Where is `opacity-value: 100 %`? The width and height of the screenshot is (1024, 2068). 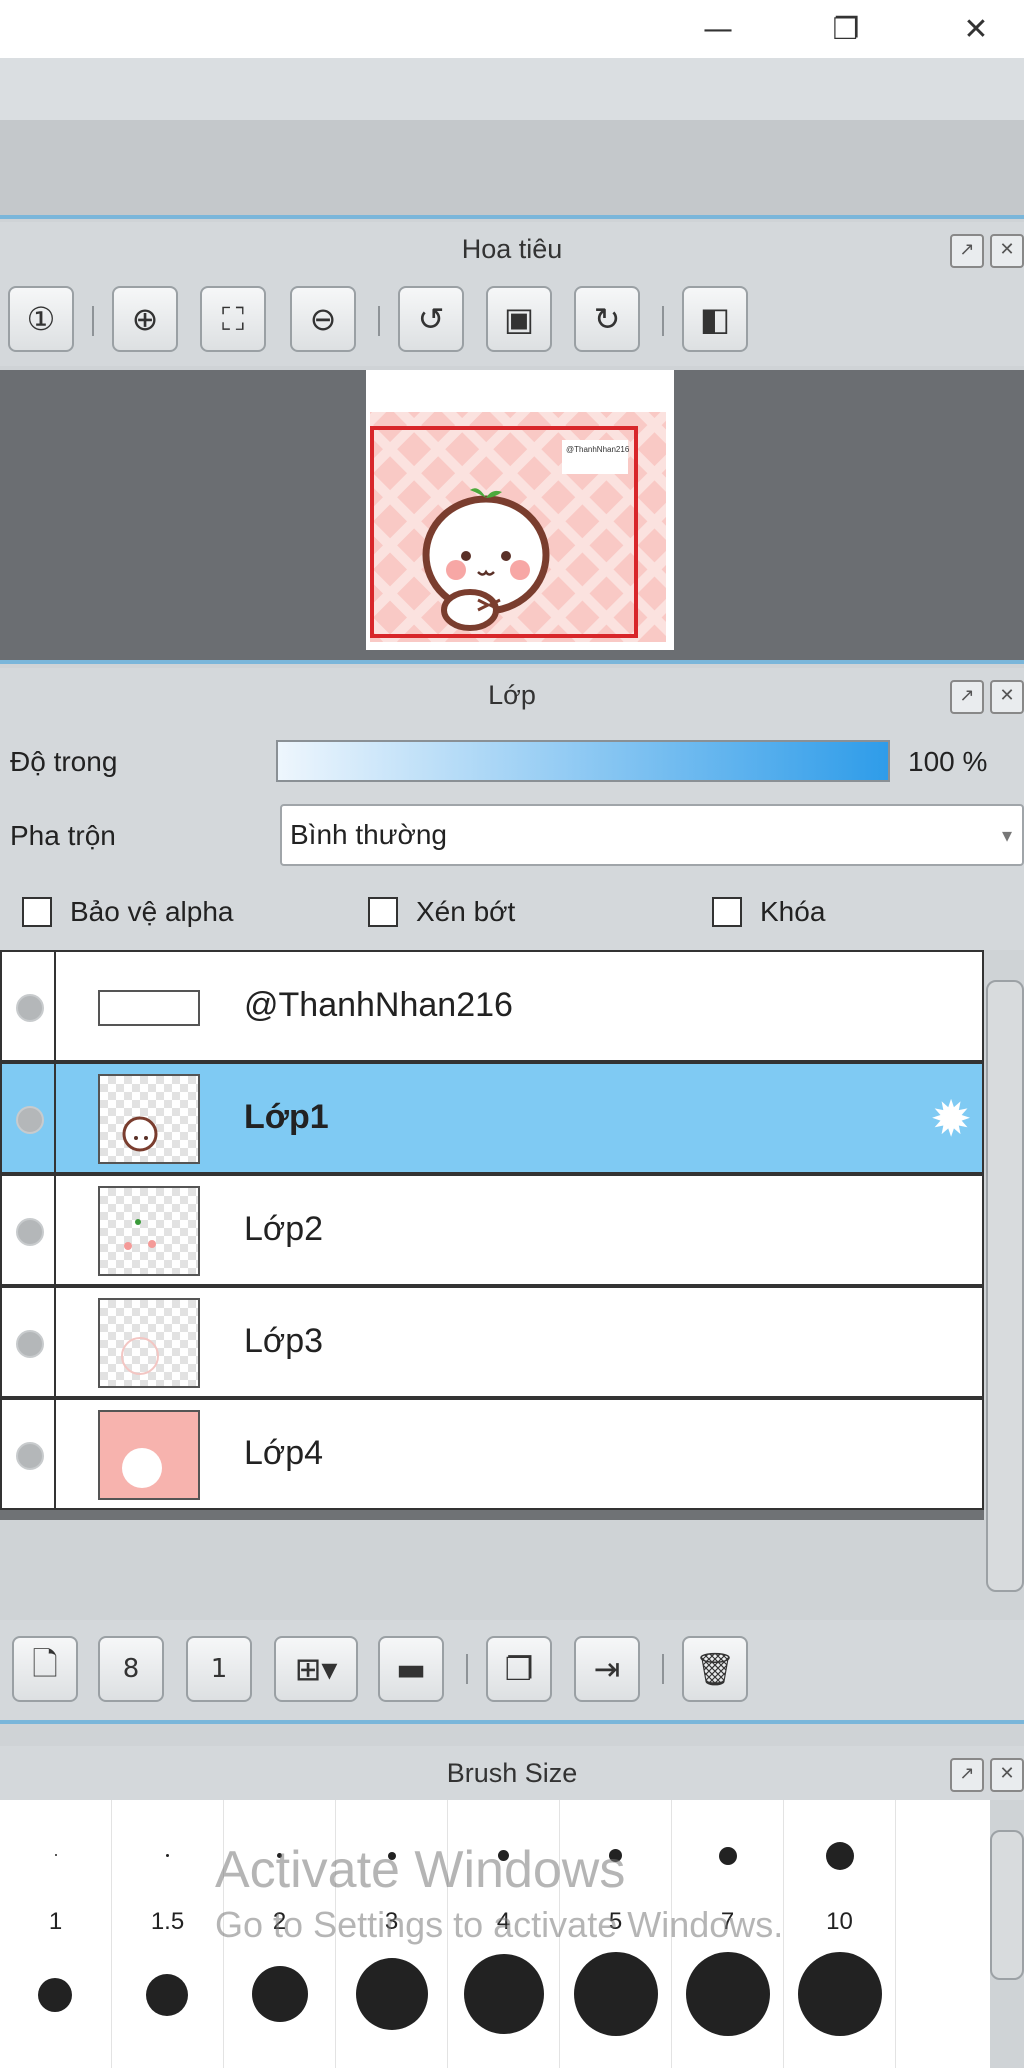
opacity-value: 100 % is located at coordinates (948, 761).